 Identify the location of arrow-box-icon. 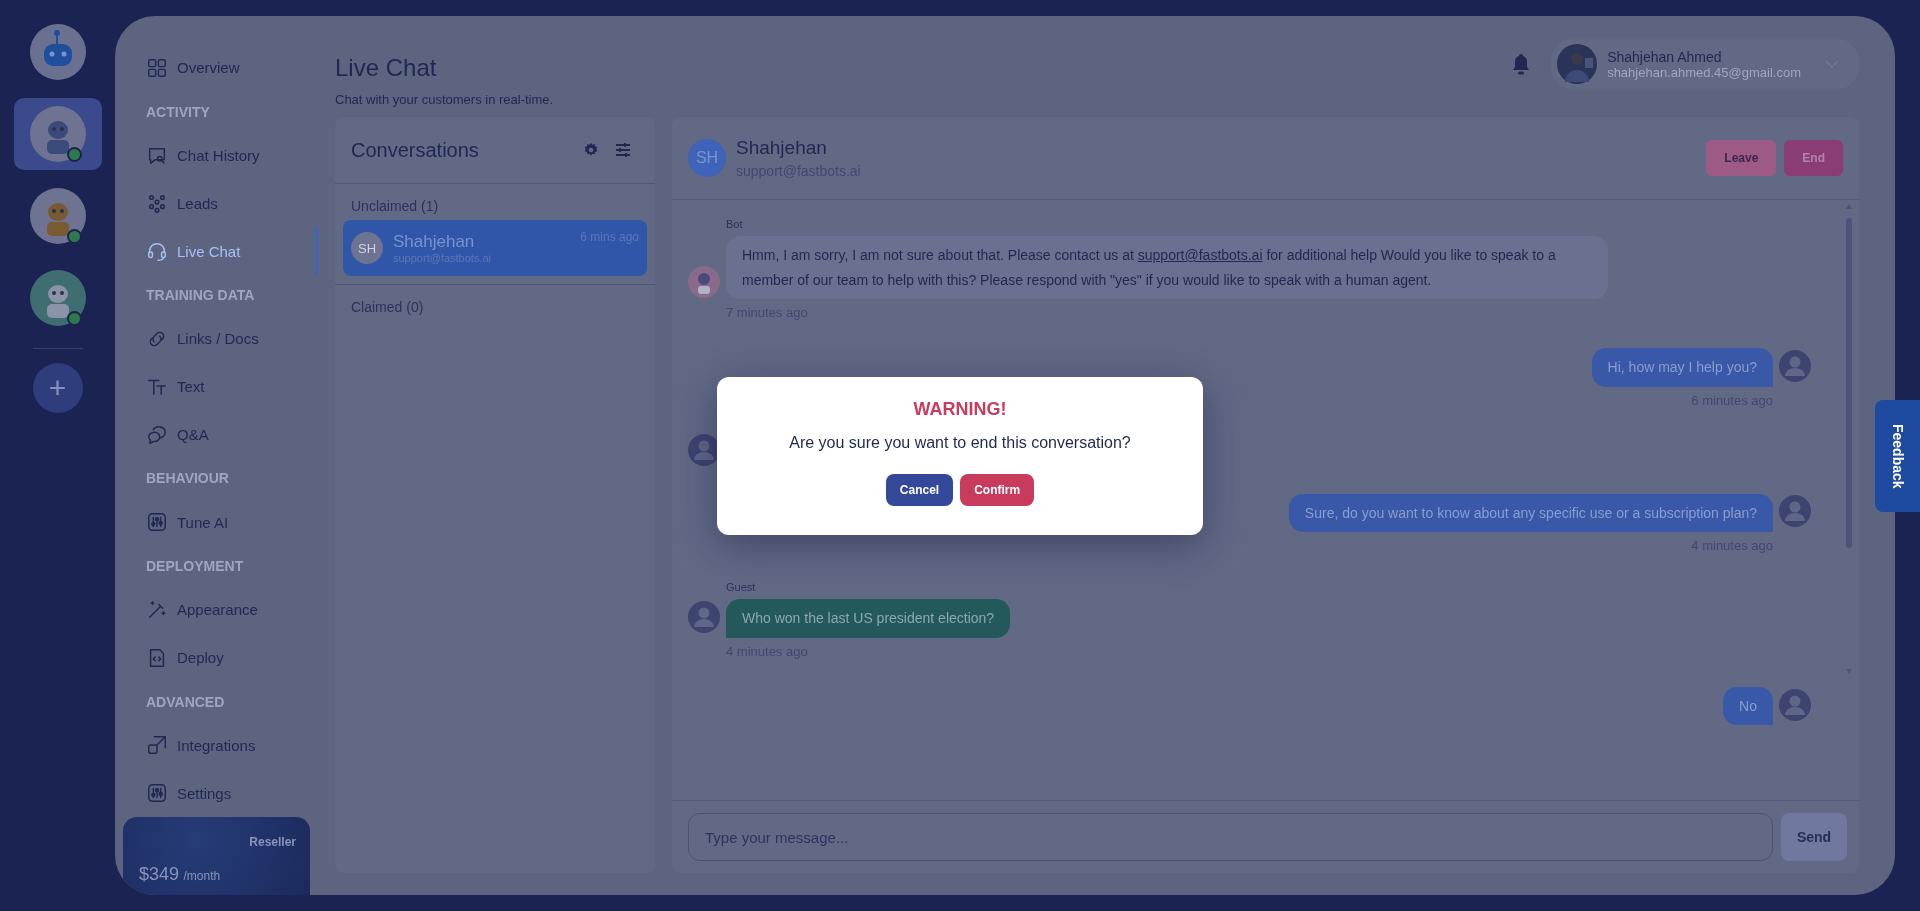
(157, 745).